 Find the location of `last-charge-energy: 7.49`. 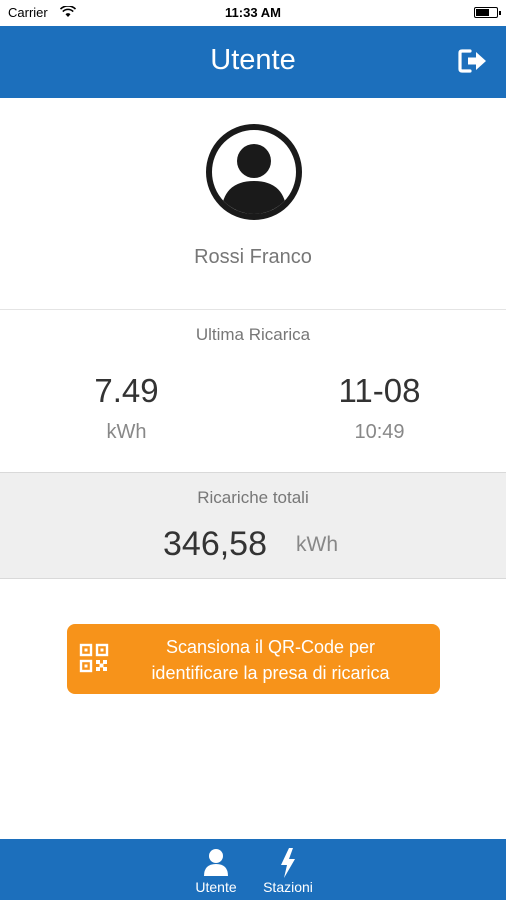

last-charge-energy: 7.49 is located at coordinates (126, 390).